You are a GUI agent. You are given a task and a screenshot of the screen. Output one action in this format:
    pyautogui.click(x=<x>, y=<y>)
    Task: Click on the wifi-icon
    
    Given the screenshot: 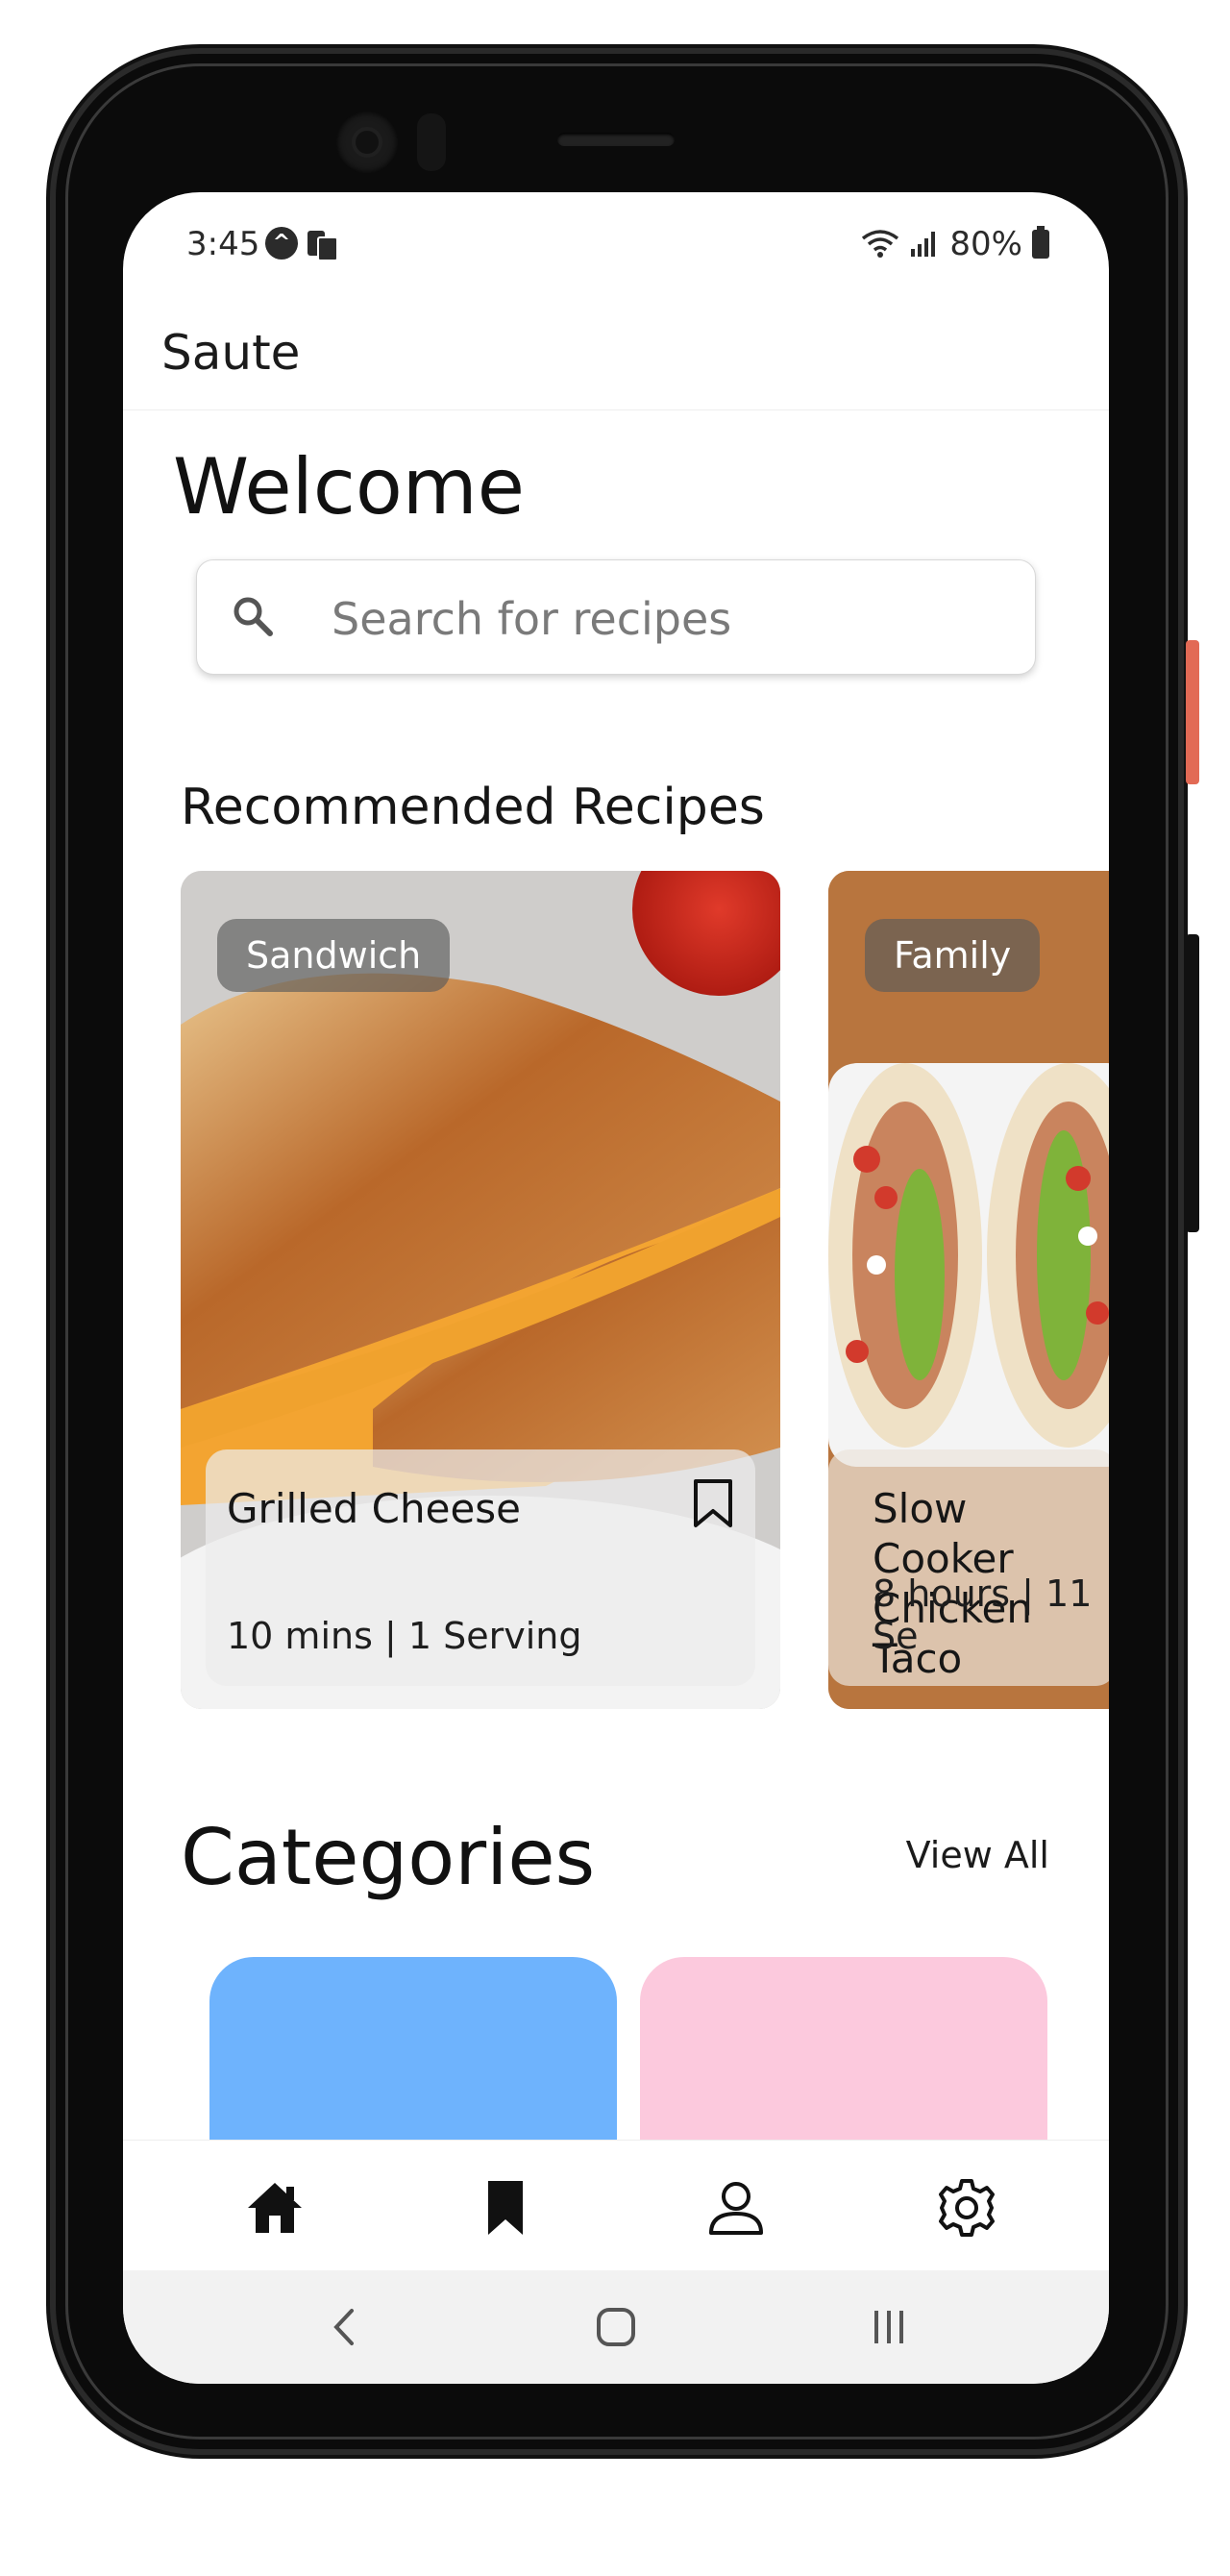 What is the action you would take?
    pyautogui.click(x=881, y=244)
    